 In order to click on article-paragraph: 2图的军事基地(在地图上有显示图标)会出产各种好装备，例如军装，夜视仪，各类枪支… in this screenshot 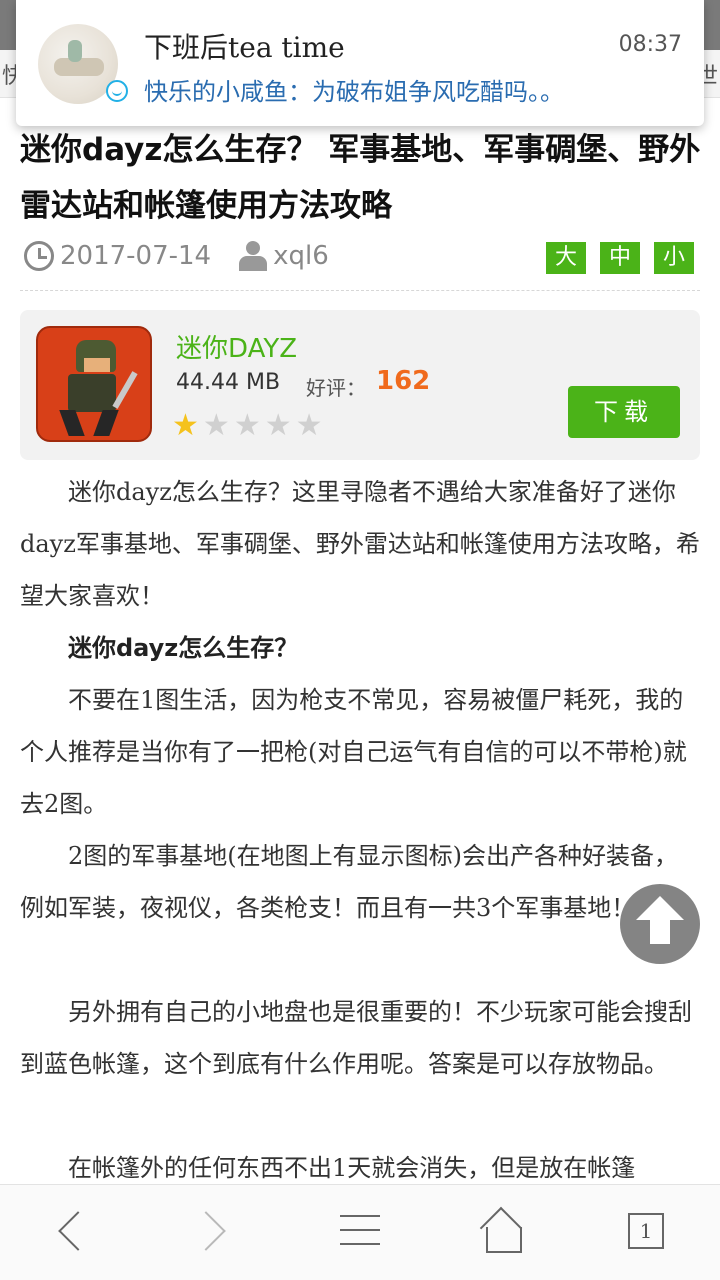, I will do `click(349, 882)`.